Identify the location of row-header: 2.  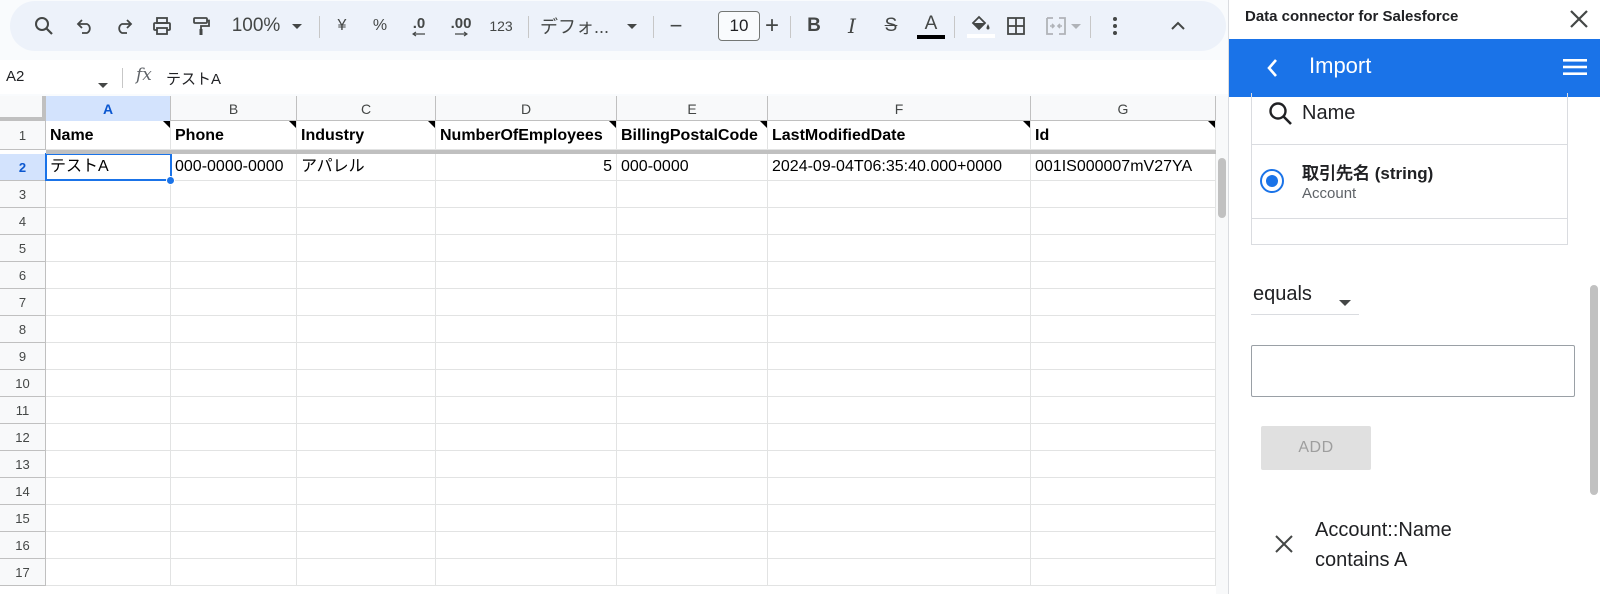
(23, 167).